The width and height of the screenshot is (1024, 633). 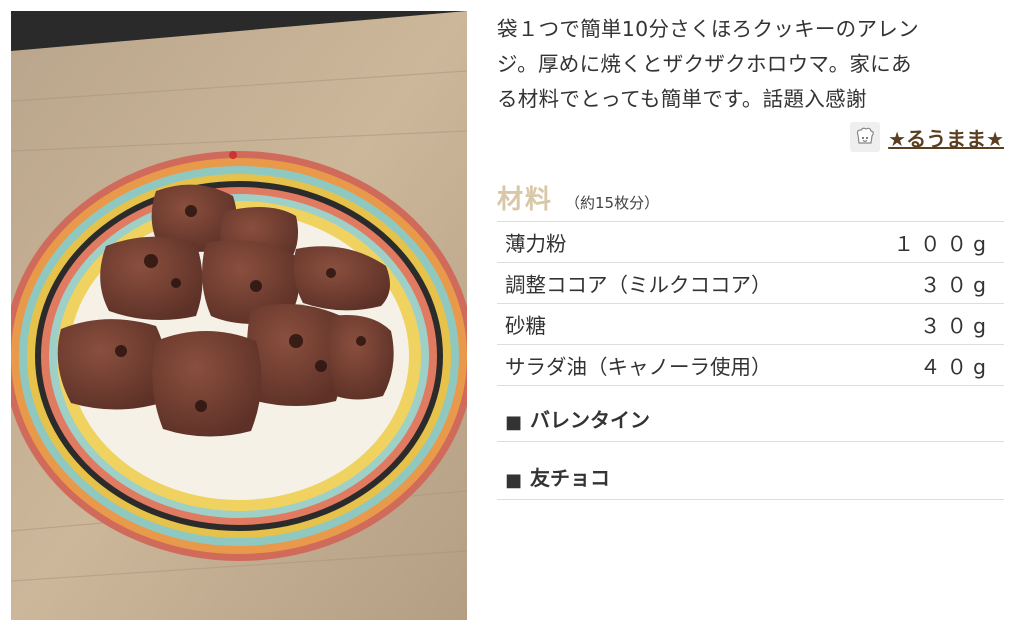 I want to click on group-label: 友チョコ, so click(x=570, y=478).